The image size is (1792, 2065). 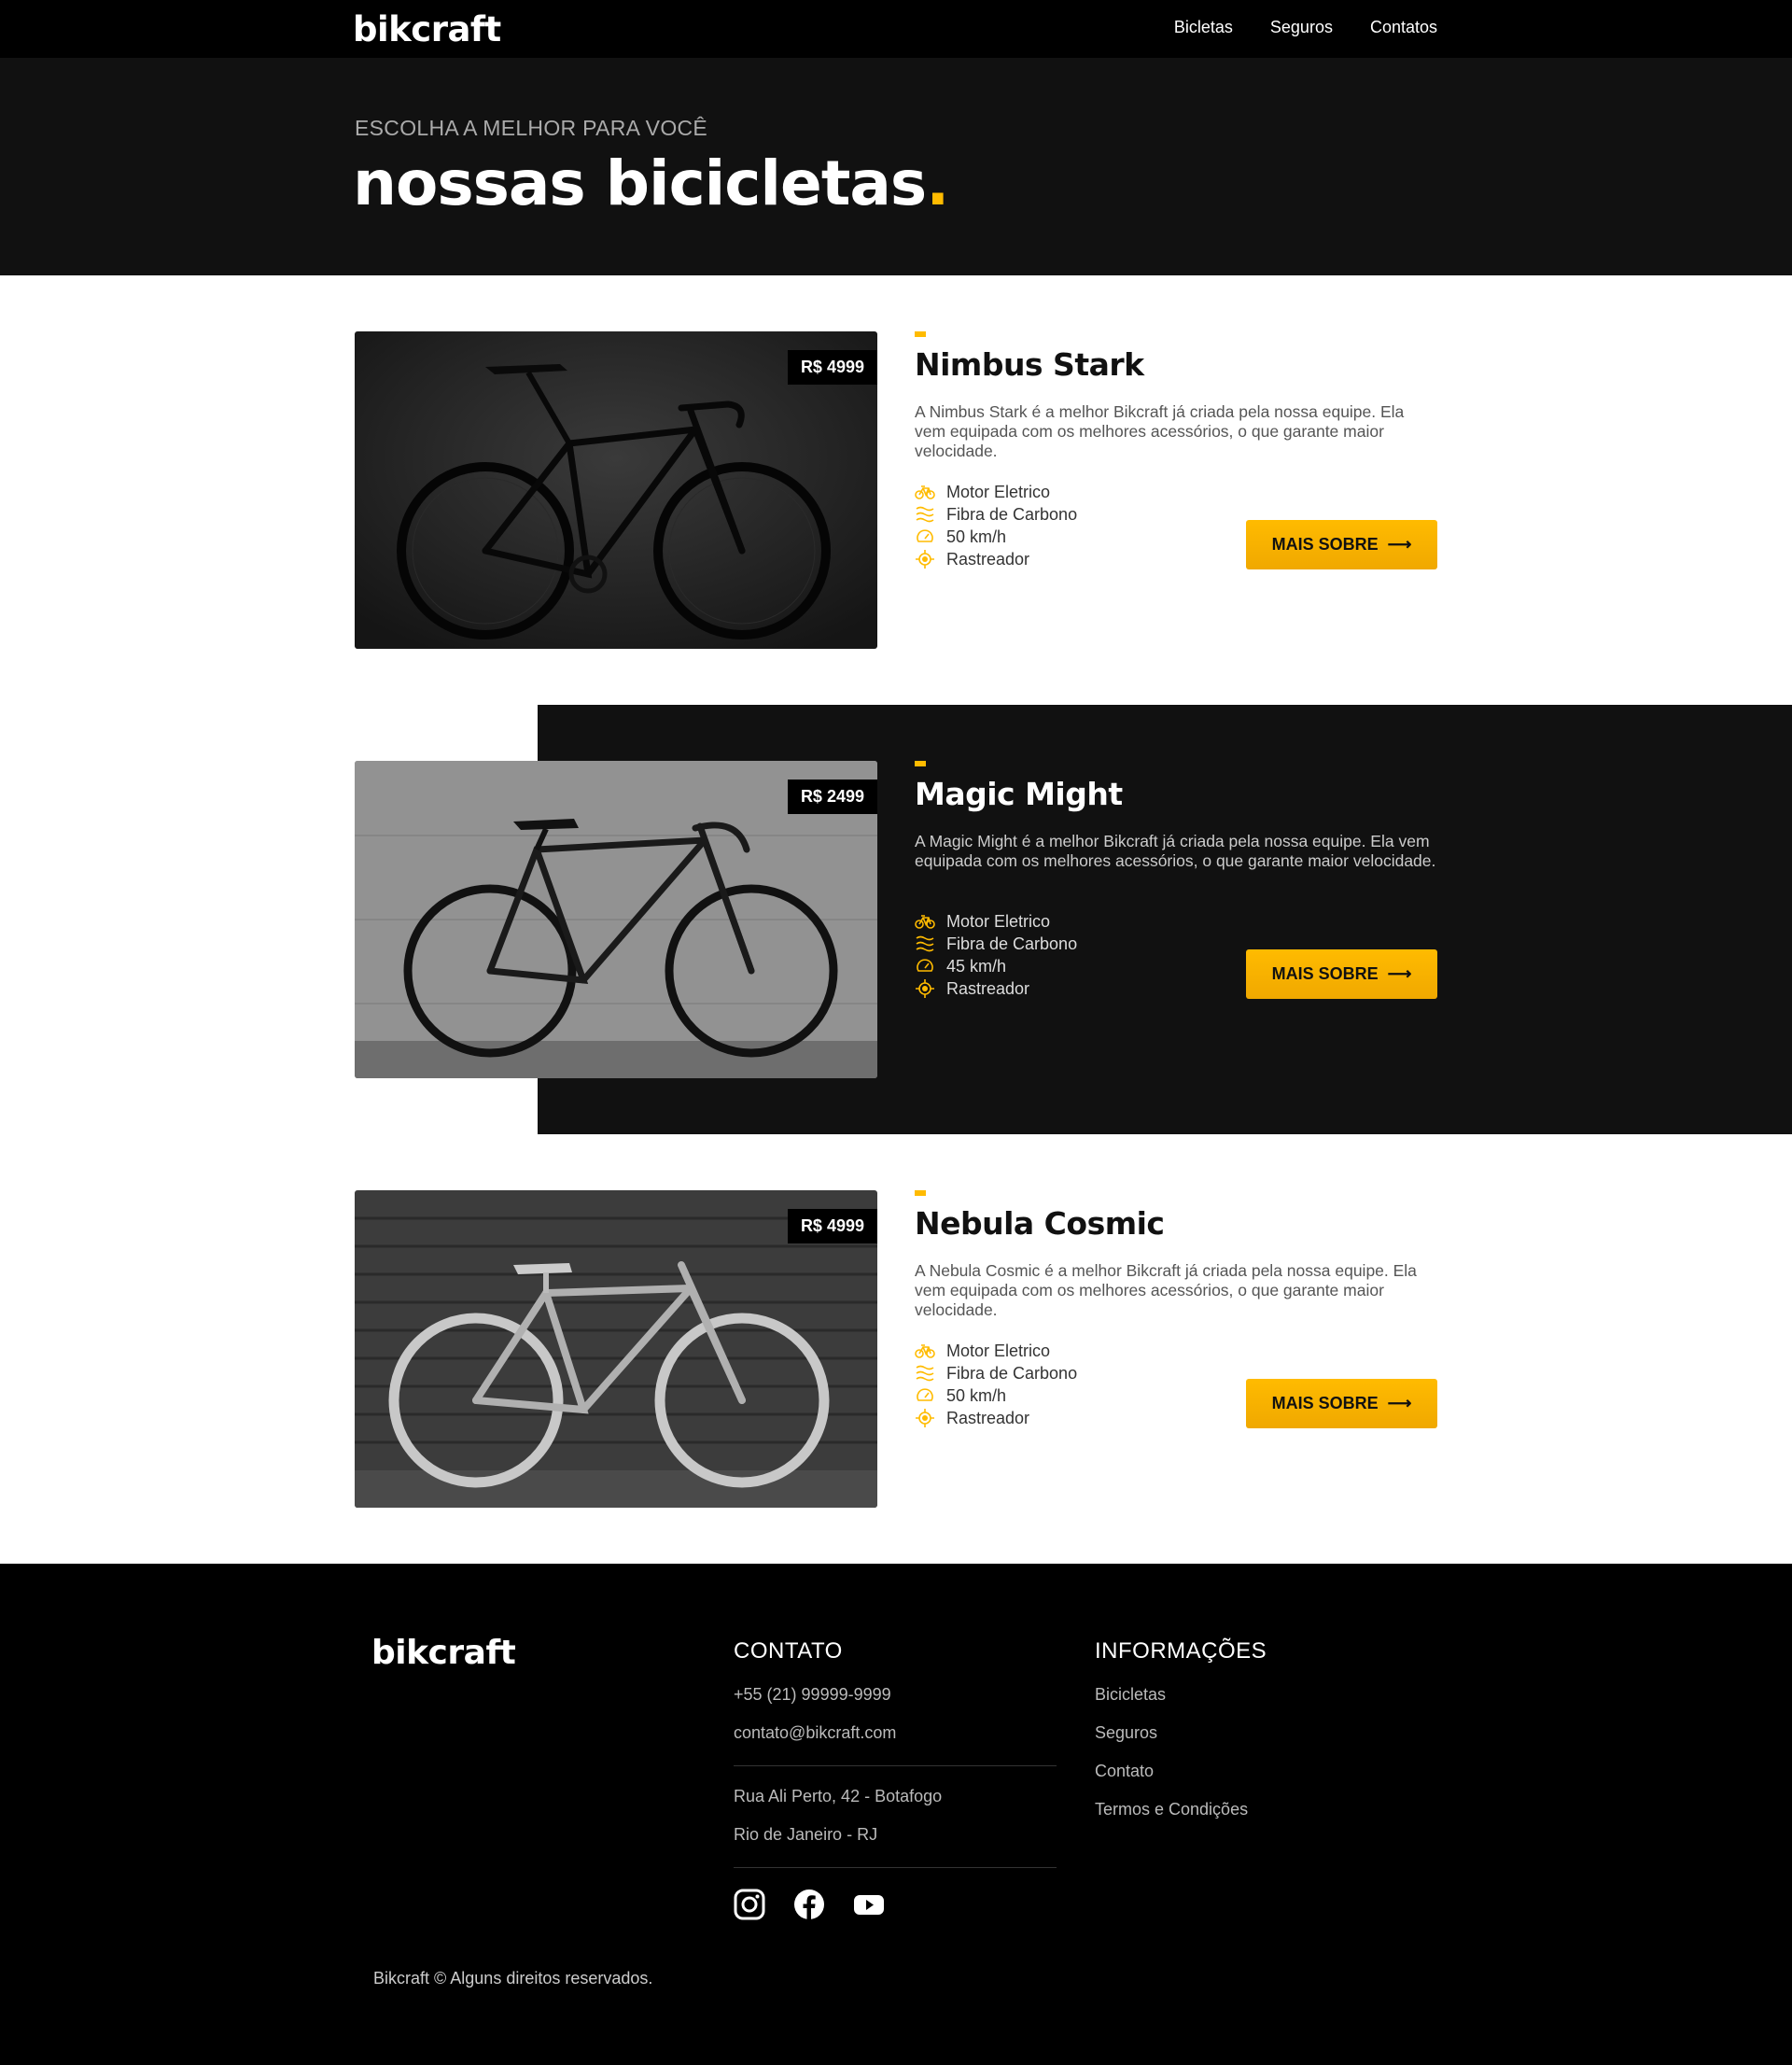 I want to click on page-title-text: nossas bicicletas, so click(x=640, y=183).